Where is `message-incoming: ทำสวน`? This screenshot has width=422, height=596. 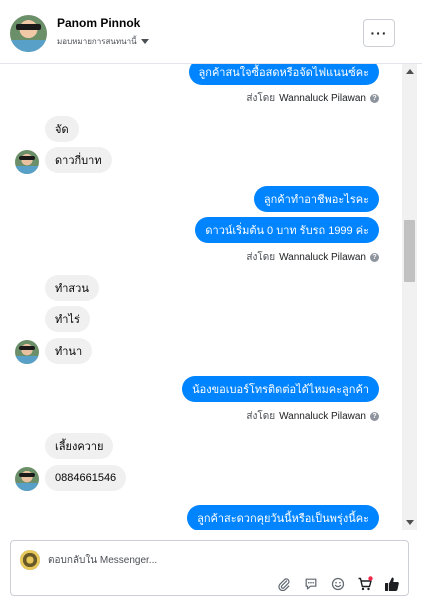 message-incoming: ทำสวน is located at coordinates (72, 288).